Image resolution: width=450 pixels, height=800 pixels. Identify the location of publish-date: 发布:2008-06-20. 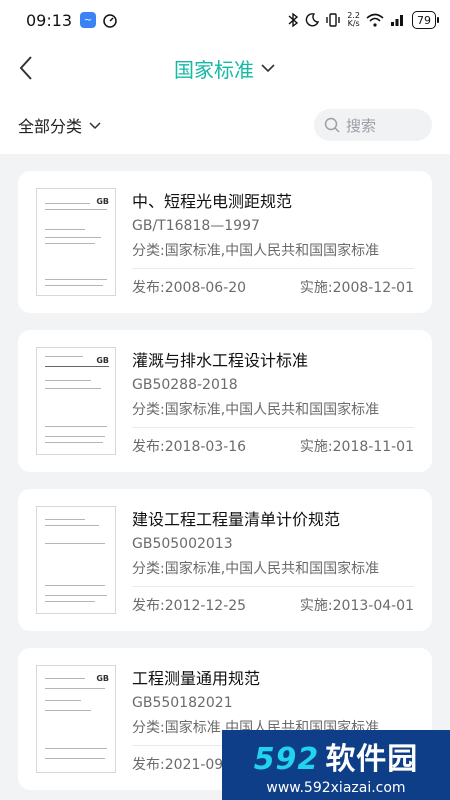
(189, 287).